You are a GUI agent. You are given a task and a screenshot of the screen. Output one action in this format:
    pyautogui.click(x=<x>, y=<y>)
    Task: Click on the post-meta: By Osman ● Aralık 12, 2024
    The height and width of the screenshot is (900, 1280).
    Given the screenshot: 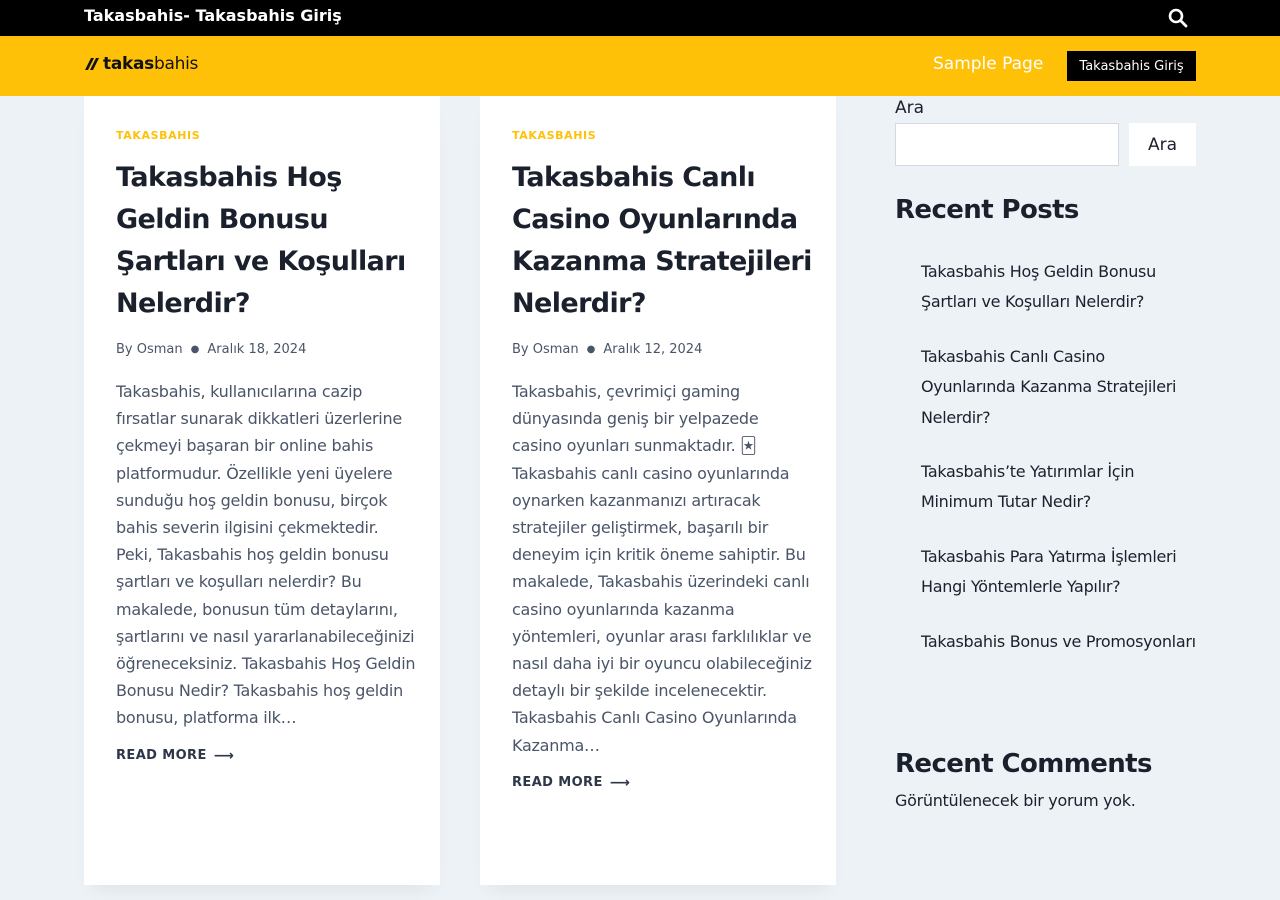 What is the action you would take?
    pyautogui.click(x=662, y=349)
    